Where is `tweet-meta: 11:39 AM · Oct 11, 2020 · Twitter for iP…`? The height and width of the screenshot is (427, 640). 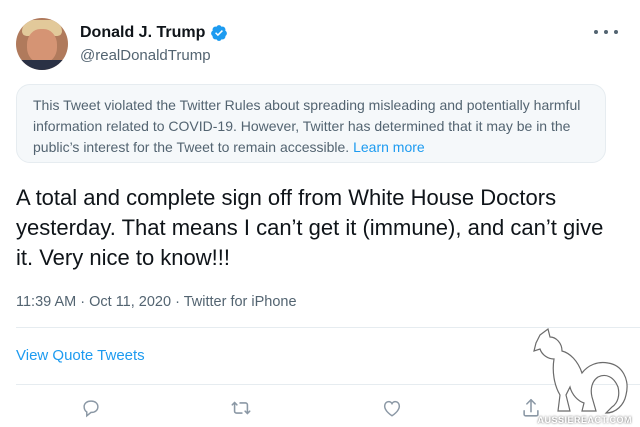 tweet-meta: 11:39 AM · Oct 11, 2020 · Twitter for iP… is located at coordinates (156, 302).